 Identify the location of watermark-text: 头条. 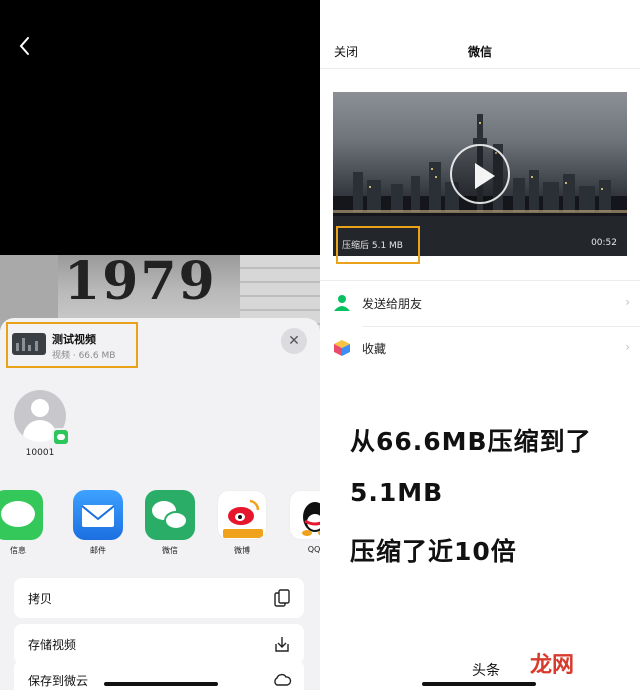
(486, 671).